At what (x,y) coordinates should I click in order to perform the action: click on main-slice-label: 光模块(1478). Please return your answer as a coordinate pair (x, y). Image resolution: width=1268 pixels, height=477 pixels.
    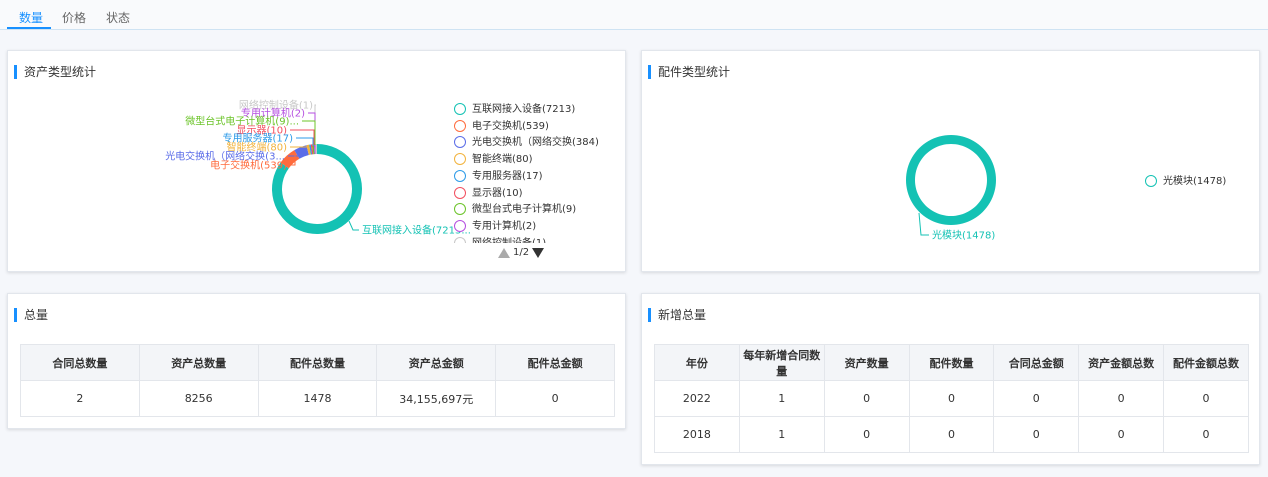
    Looking at the image, I should click on (963, 235).